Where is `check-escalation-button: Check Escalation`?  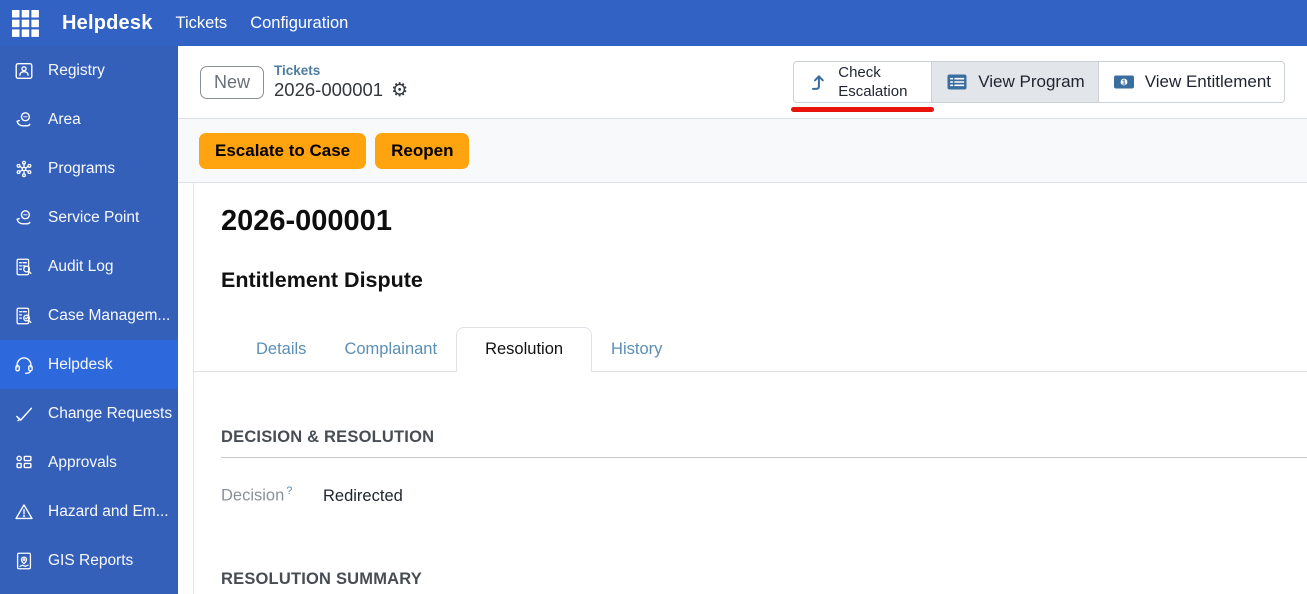 check-escalation-button: Check Escalation is located at coordinates (863, 82).